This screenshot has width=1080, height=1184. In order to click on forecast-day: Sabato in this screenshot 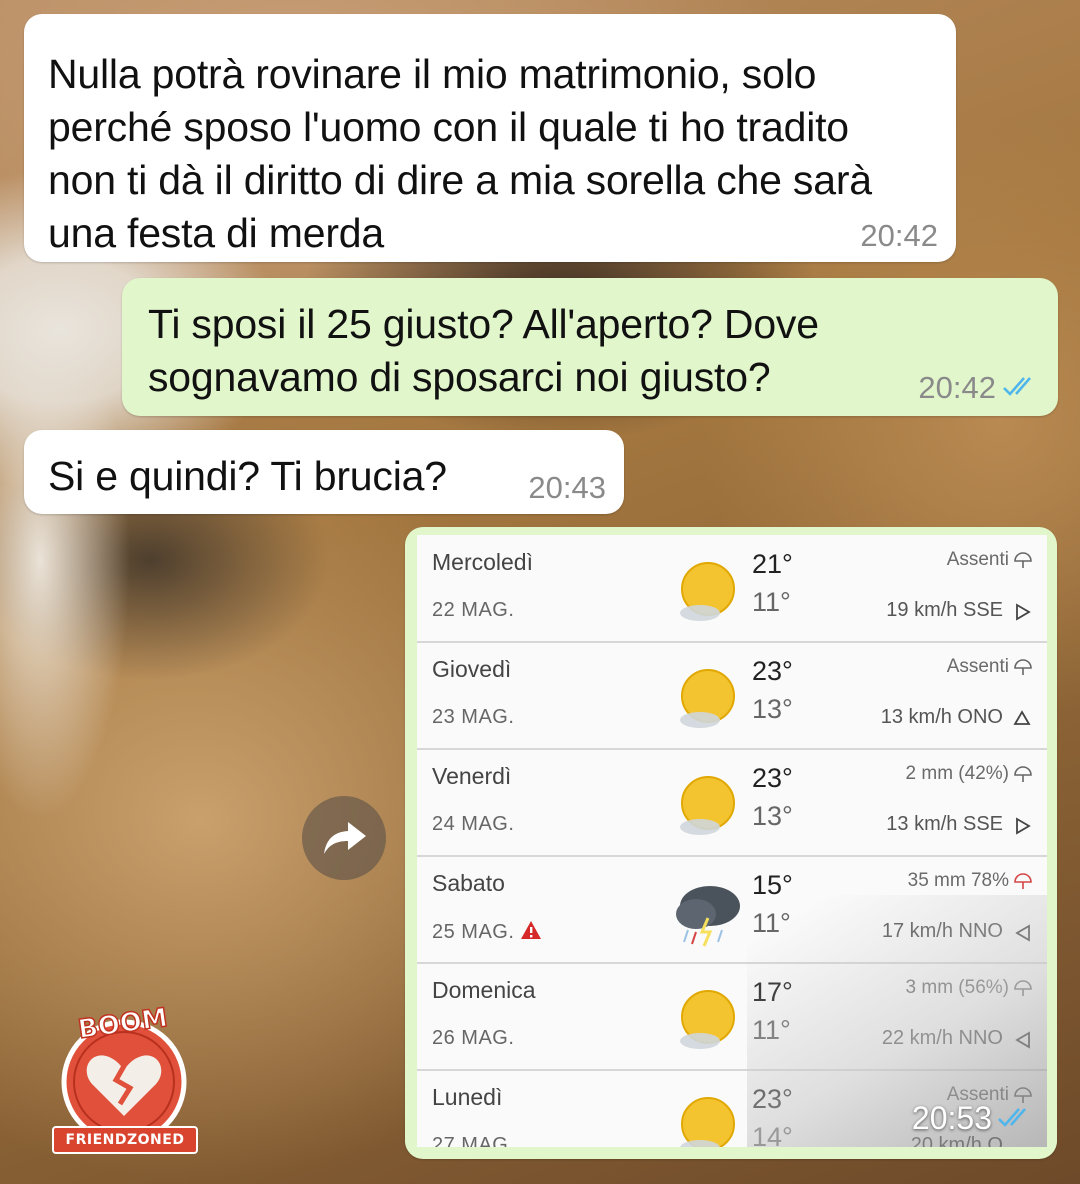, I will do `click(468, 883)`.